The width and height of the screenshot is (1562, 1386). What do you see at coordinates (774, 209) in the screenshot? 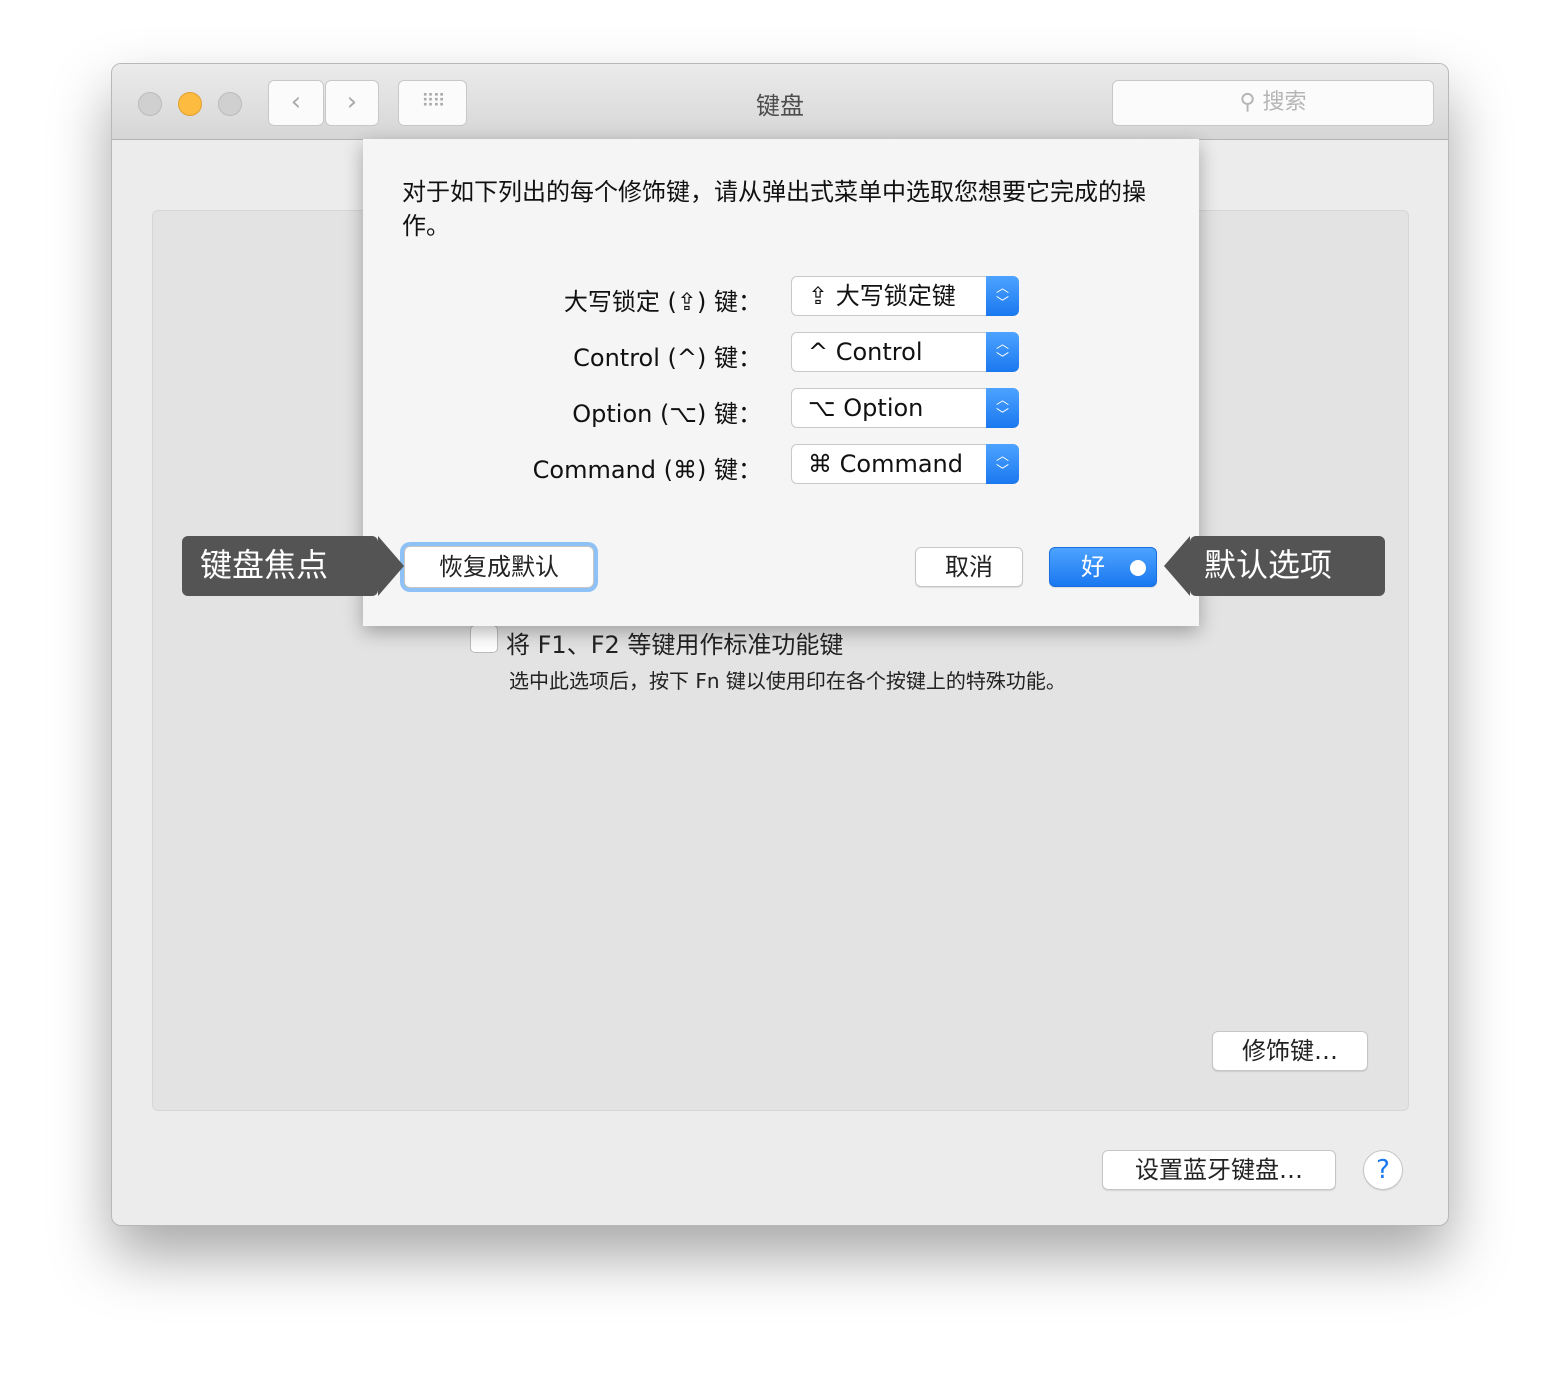
I see `sheet-intro: 对于如下列出的每个修饰键，请从弹出式菜单中选取您想要它完成的操作。` at bounding box center [774, 209].